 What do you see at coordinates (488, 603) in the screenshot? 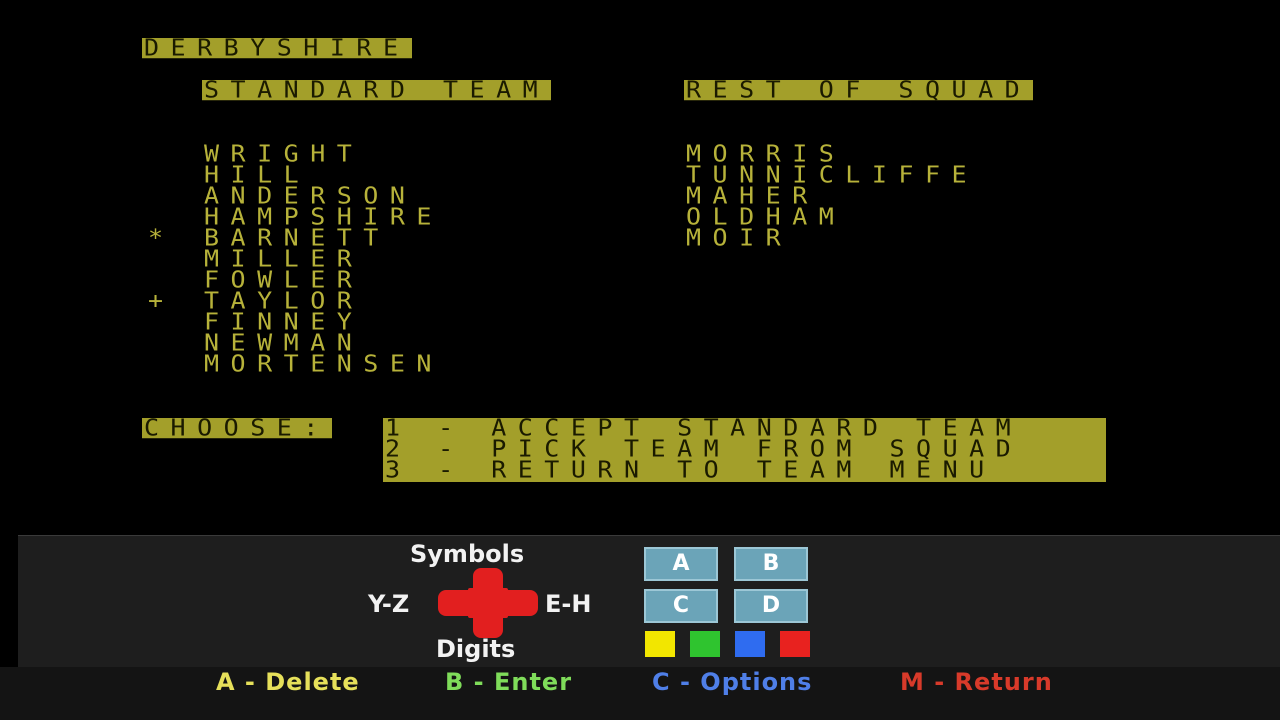
I see `dpad-icon` at bounding box center [488, 603].